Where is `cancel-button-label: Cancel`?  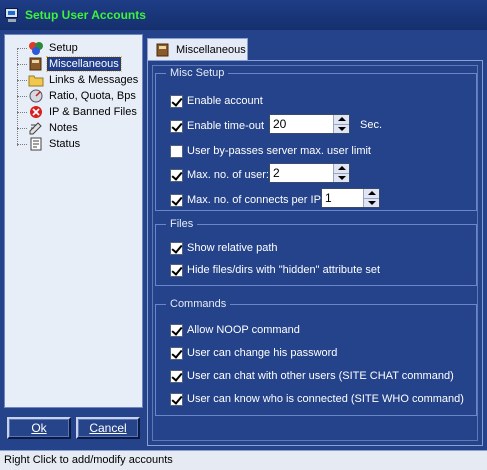 cancel-button-label: Cancel is located at coordinates (108, 428).